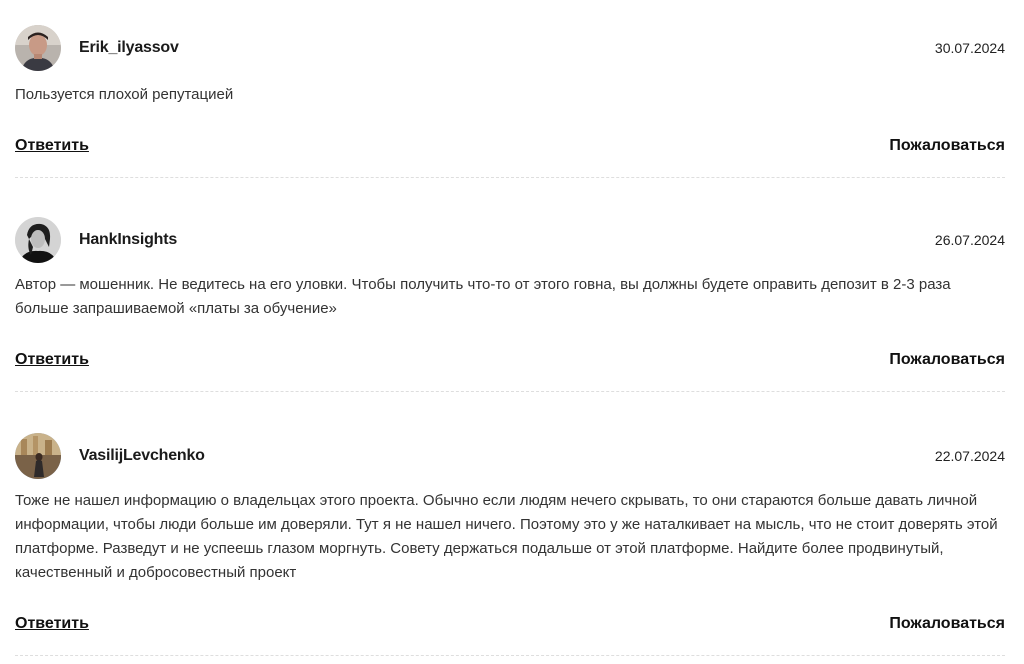 Image resolution: width=1024 pixels, height=664 pixels. I want to click on comment-date: 22.07.2024, so click(969, 456).